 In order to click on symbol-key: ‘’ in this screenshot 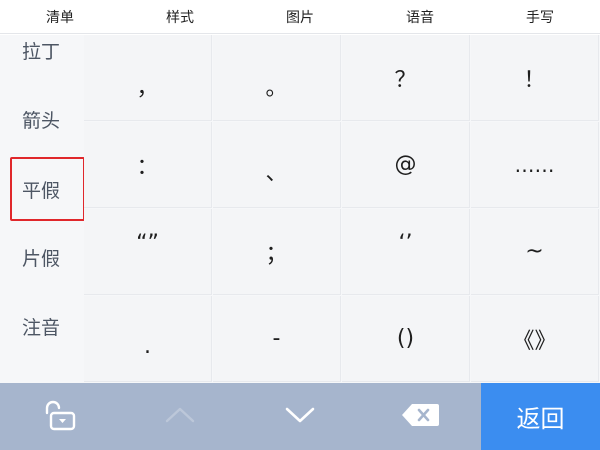, I will do `click(406, 252)`.